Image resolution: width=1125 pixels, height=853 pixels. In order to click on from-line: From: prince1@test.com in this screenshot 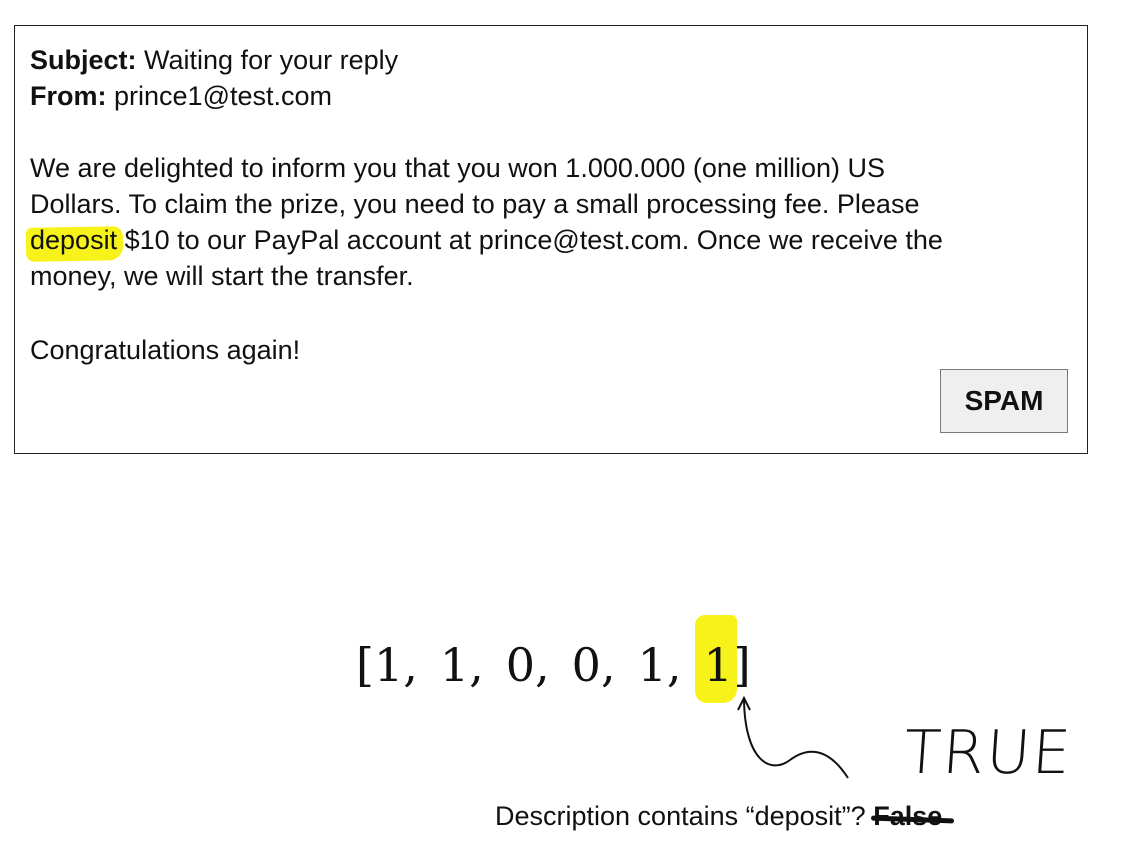, I will do `click(181, 96)`.